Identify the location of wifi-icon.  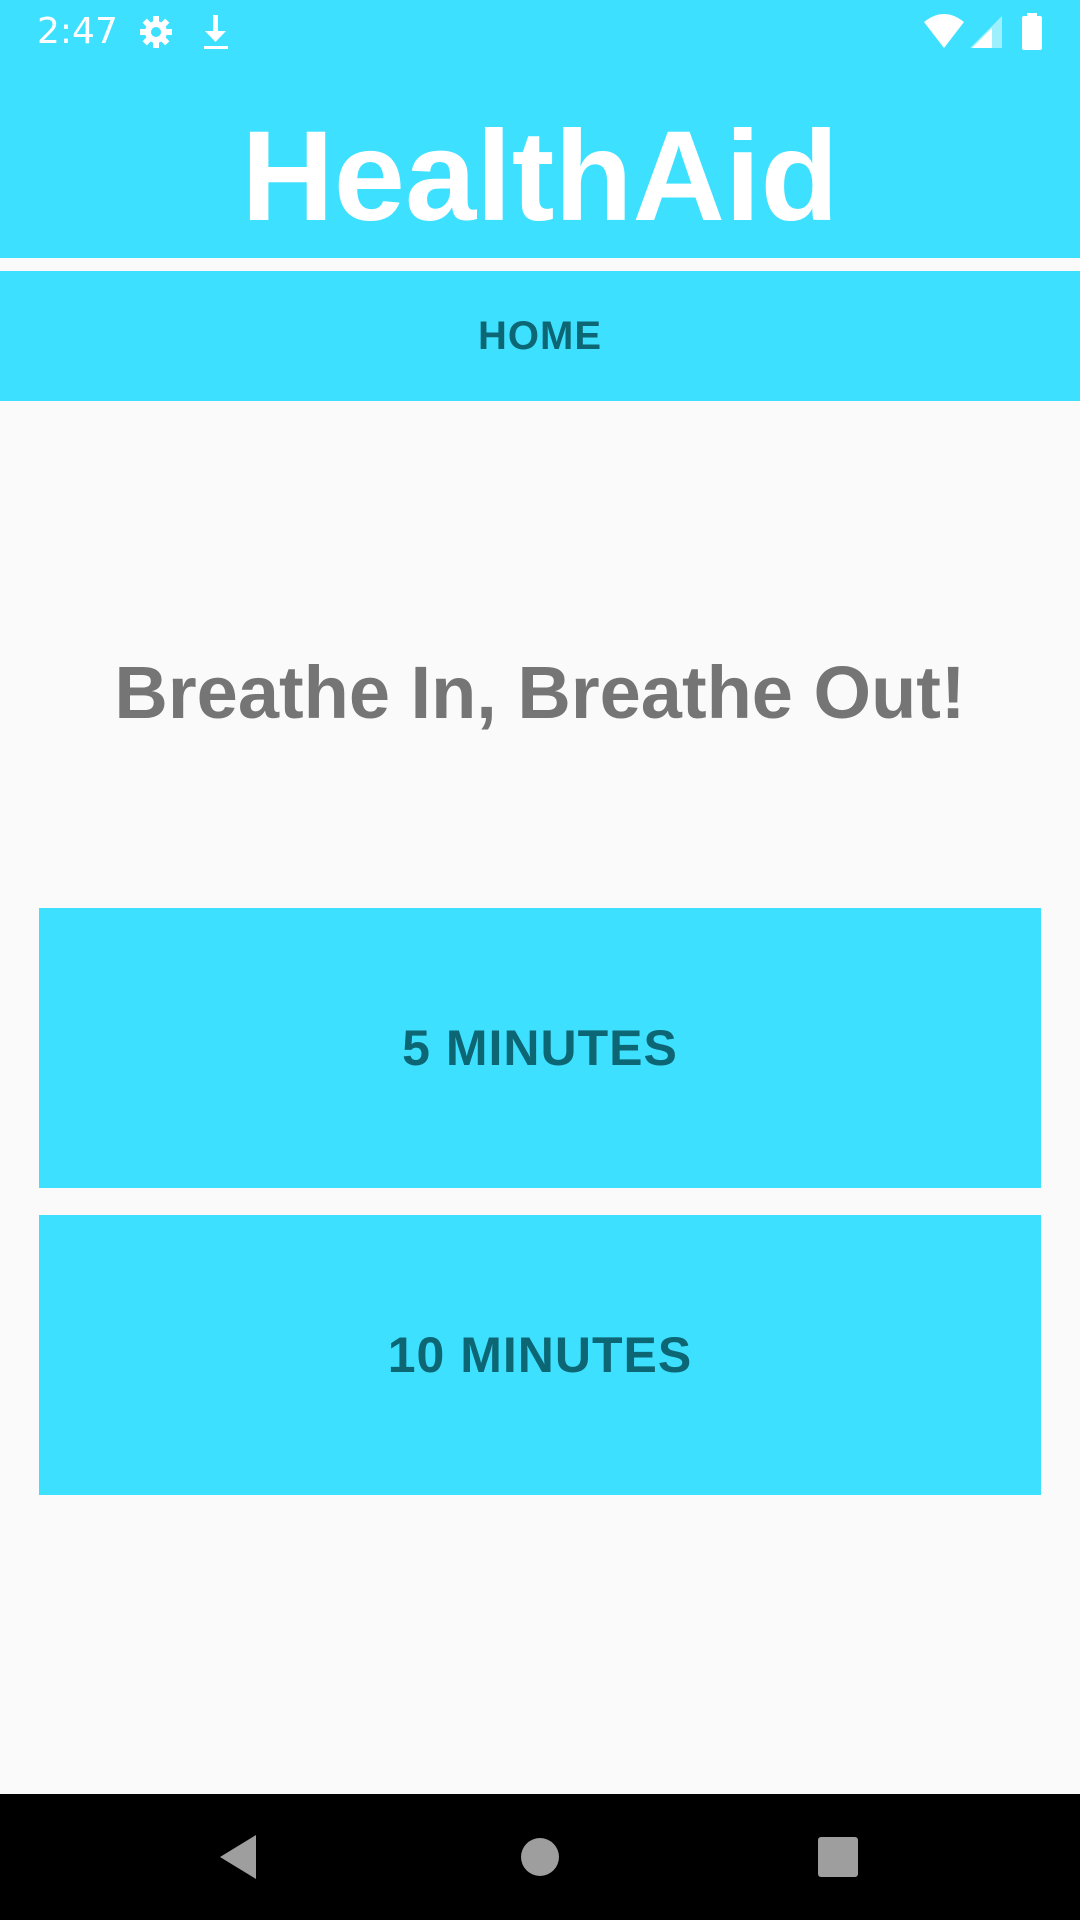
(944, 32).